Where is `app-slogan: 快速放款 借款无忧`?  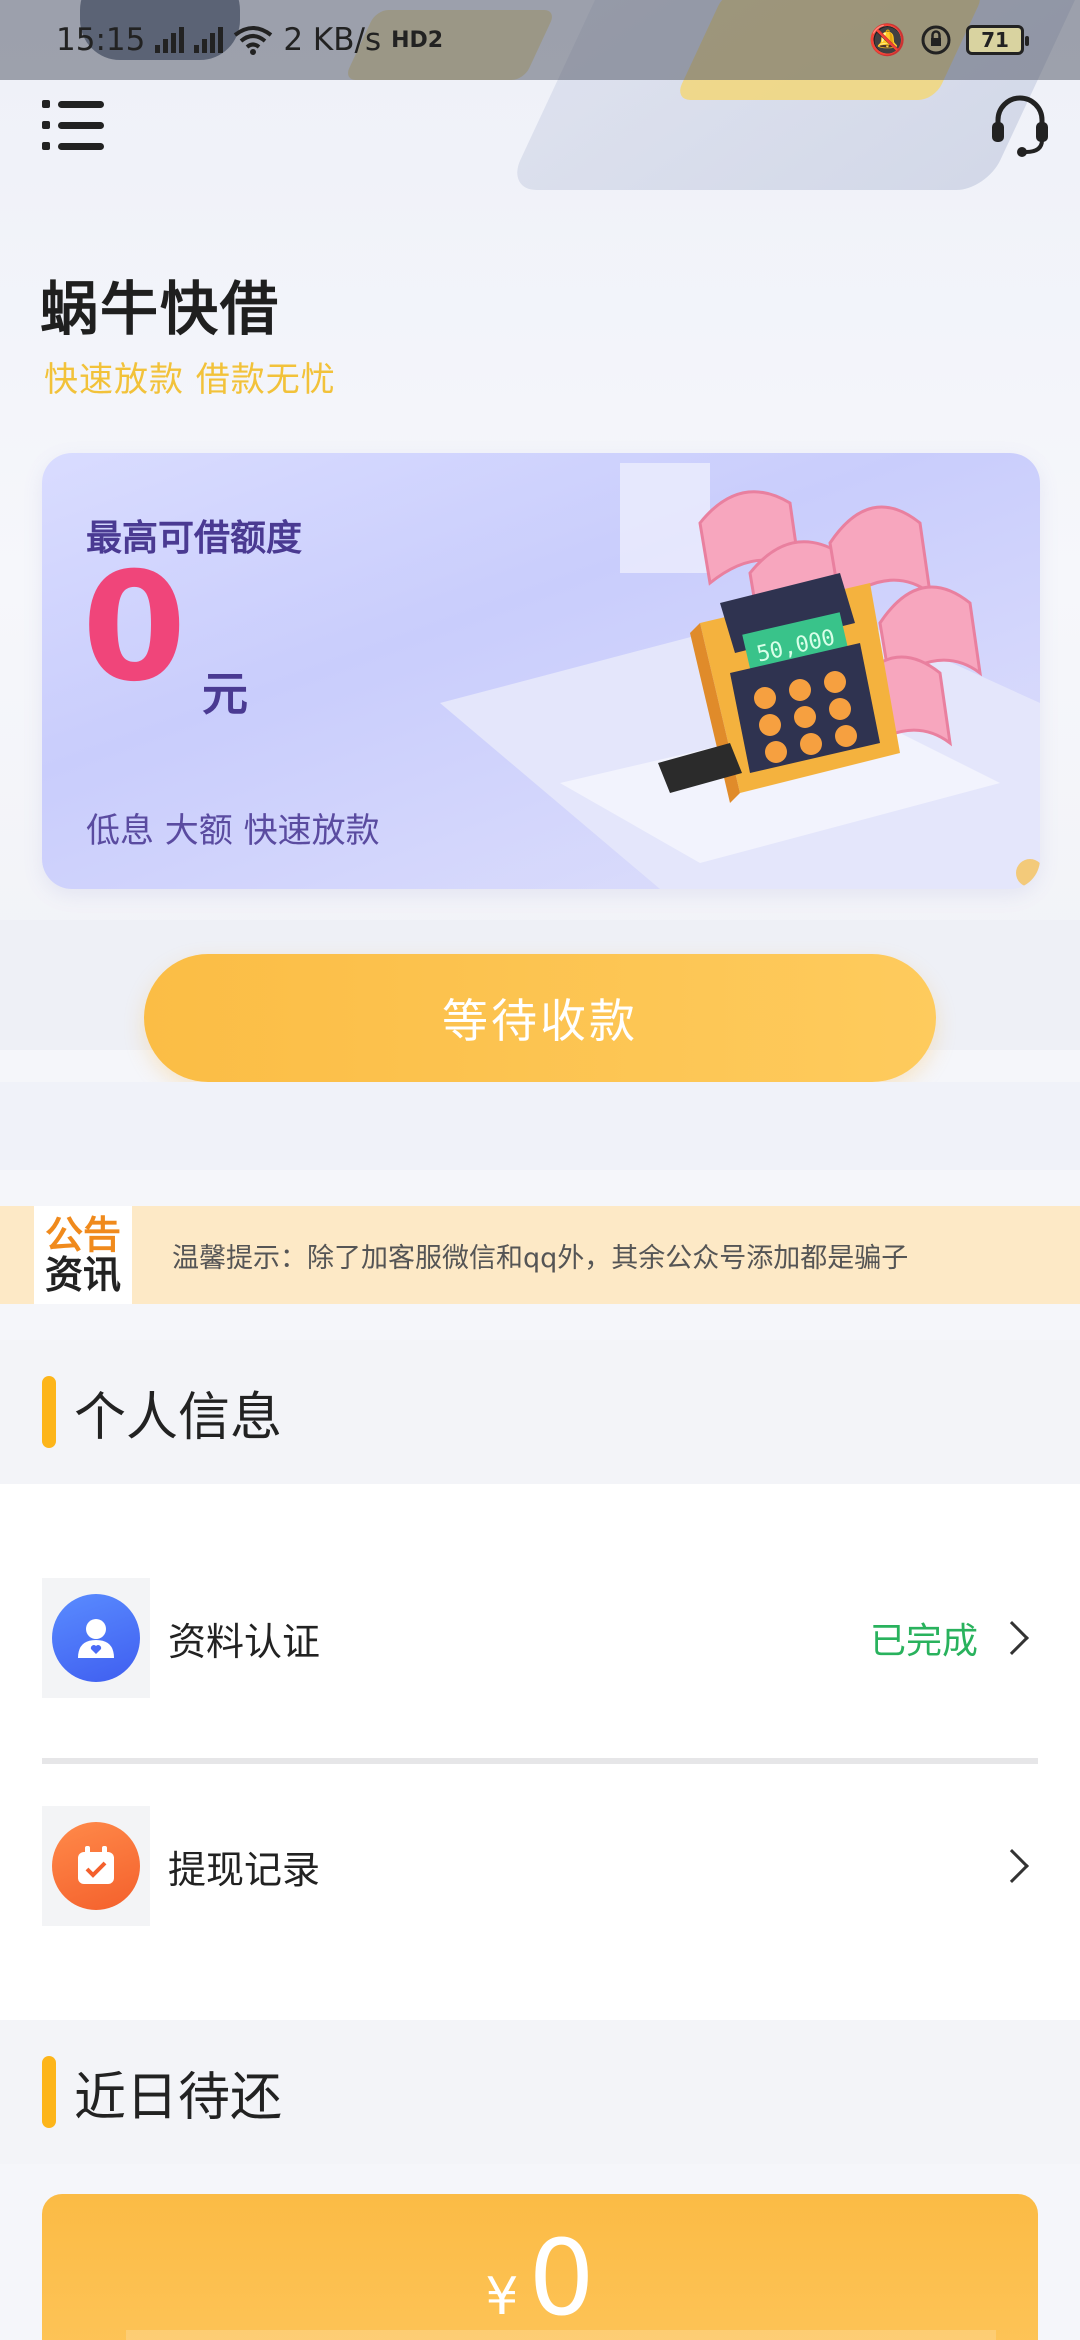 app-slogan: 快速放款 借款无忧 is located at coordinates (190, 380).